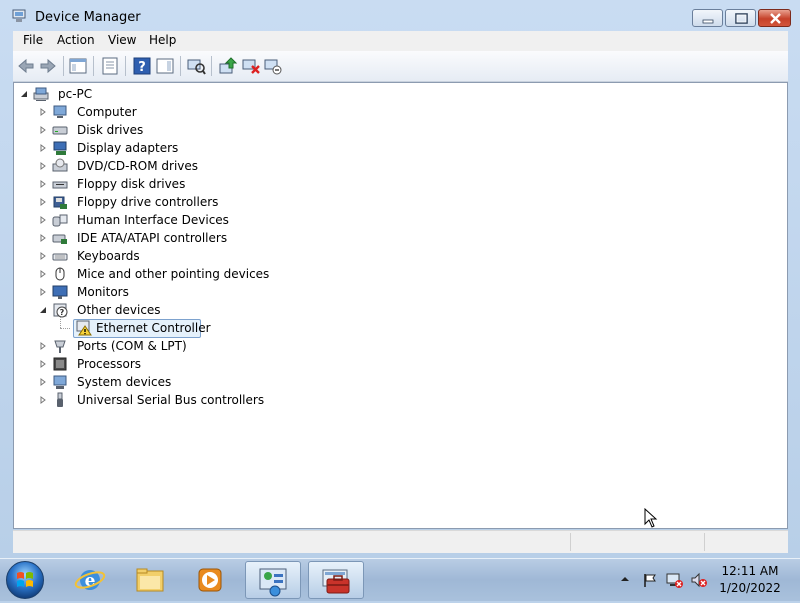 This screenshot has height=603, width=800. I want to click on folder-icon, so click(150, 580).